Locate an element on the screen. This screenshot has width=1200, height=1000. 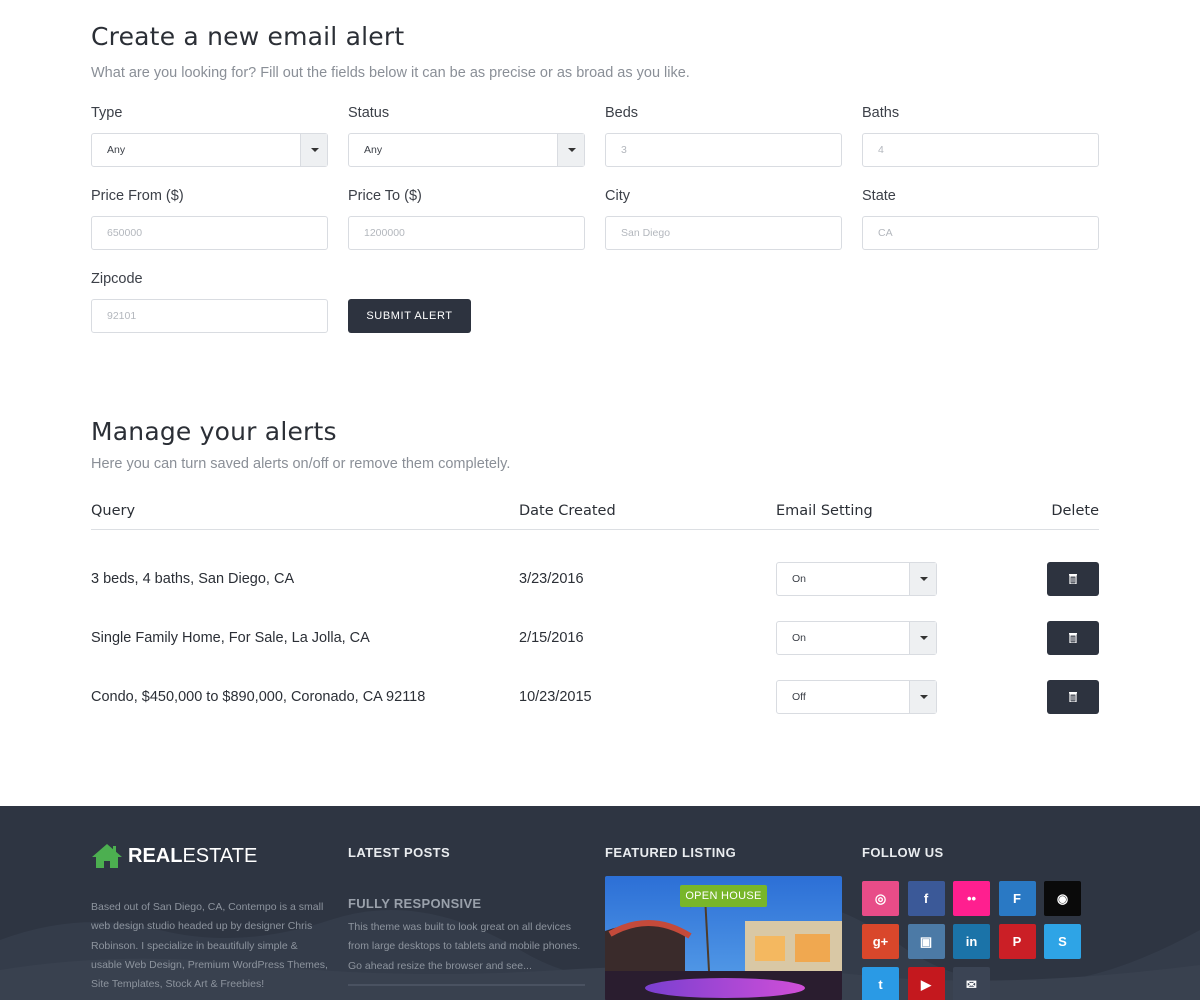
house-icon is located at coordinates (107, 856).